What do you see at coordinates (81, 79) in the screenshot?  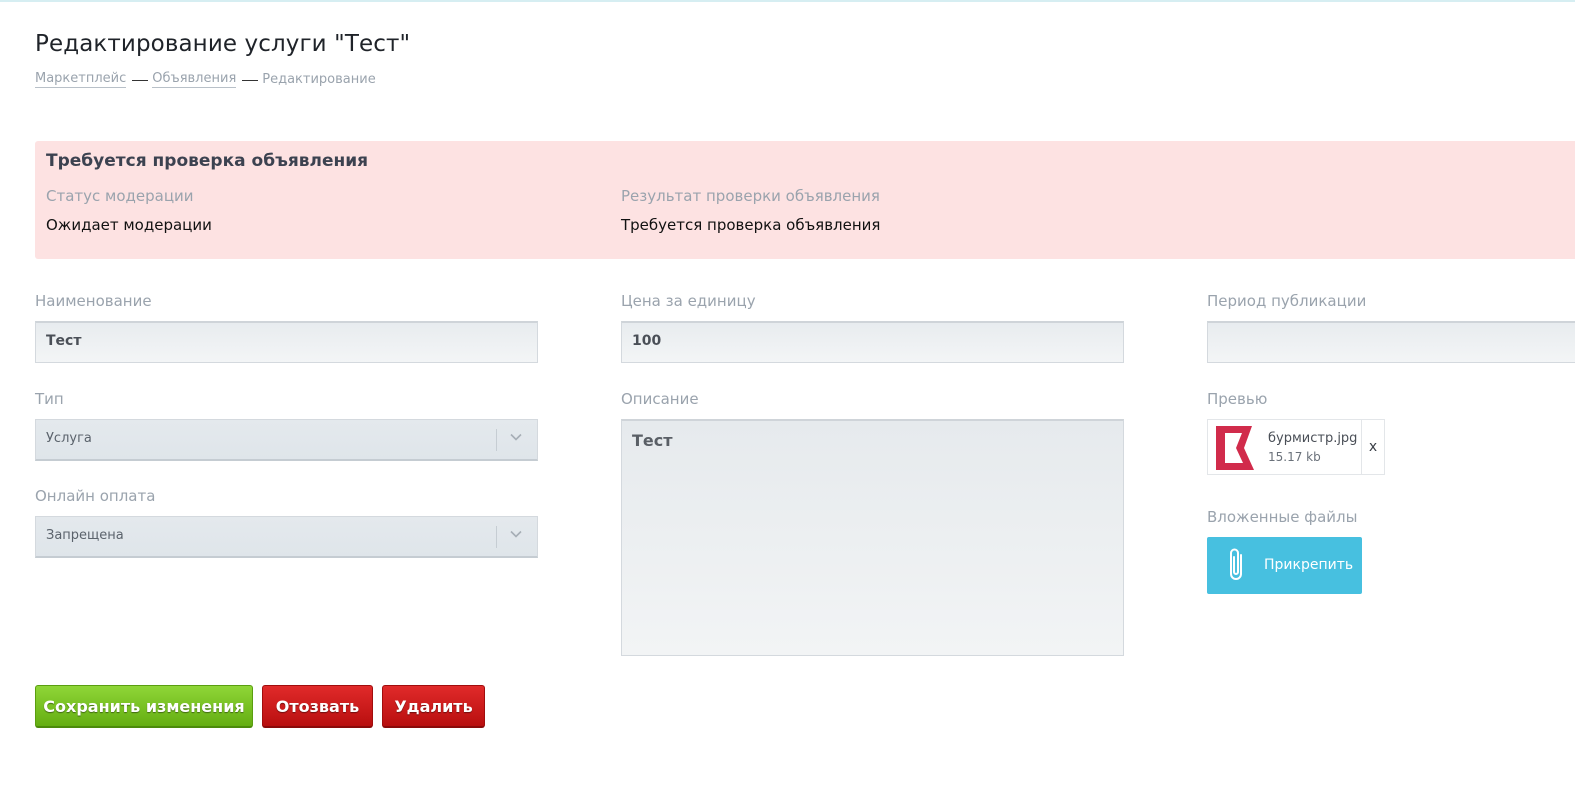 I see `breadcrumb-link-marketplace: Маркетплейс` at bounding box center [81, 79].